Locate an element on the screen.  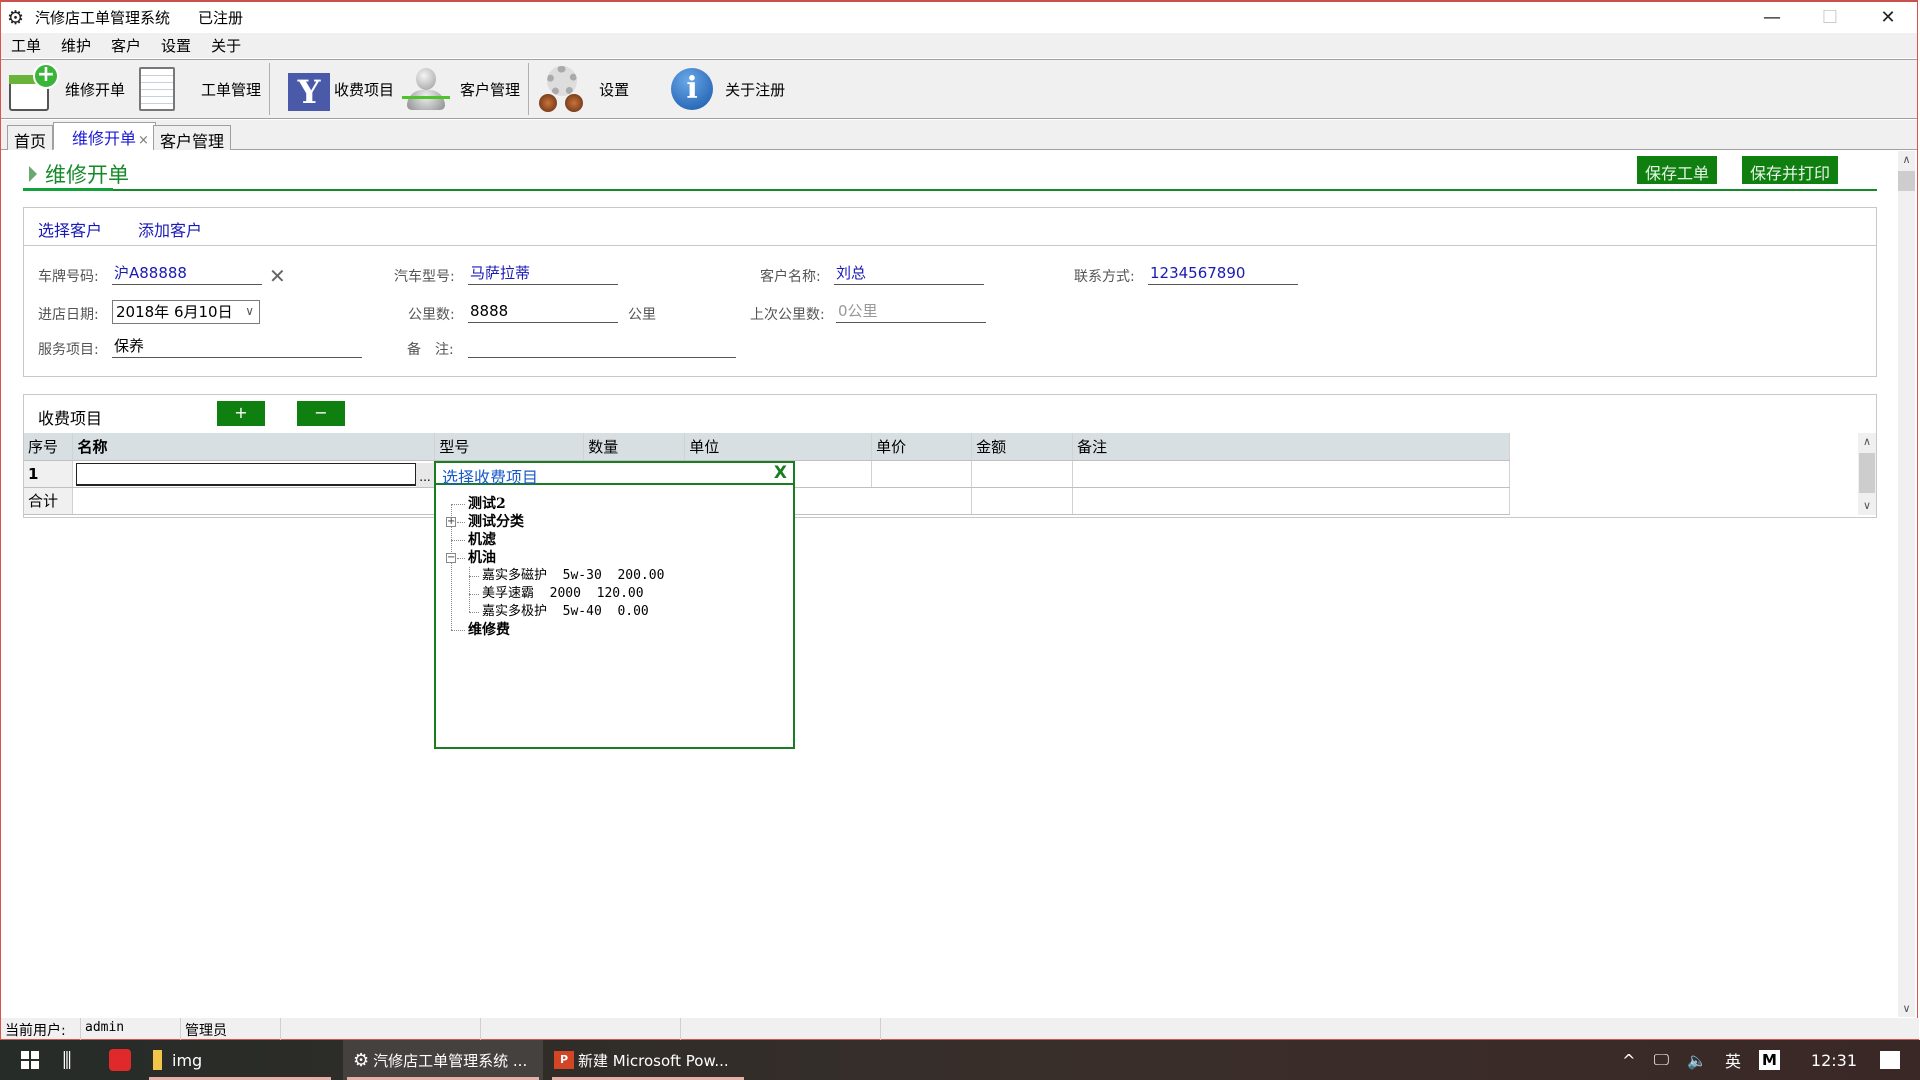
tree-node: + 测试分类 is located at coordinates (555, 522).